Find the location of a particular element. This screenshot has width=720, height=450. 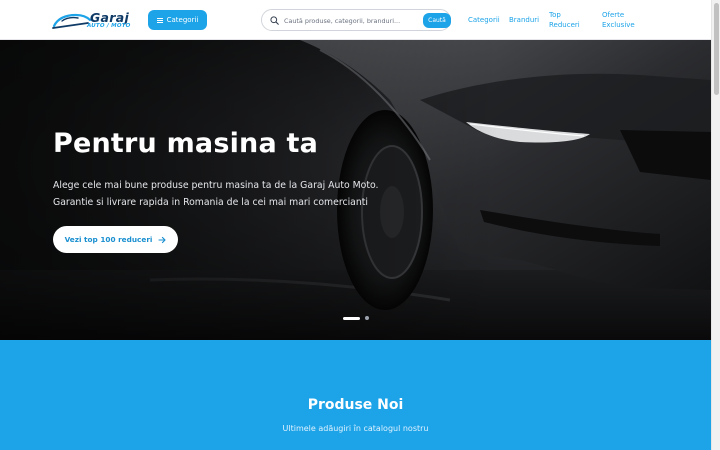

logo-subtext: AUTO / MOTO is located at coordinates (109, 26).